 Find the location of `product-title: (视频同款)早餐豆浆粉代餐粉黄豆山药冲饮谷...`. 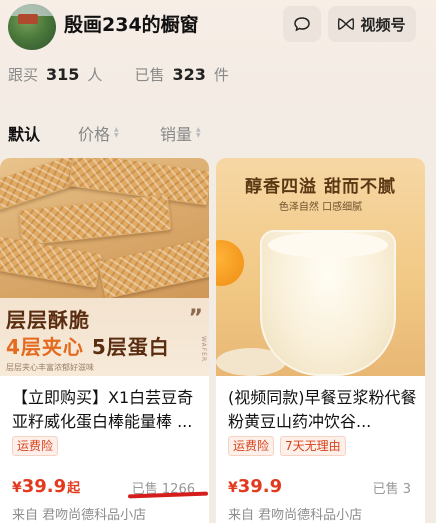

product-title: (视频同款)早餐豆浆粉代餐粉黄豆山药冲饮谷... is located at coordinates (323, 410).